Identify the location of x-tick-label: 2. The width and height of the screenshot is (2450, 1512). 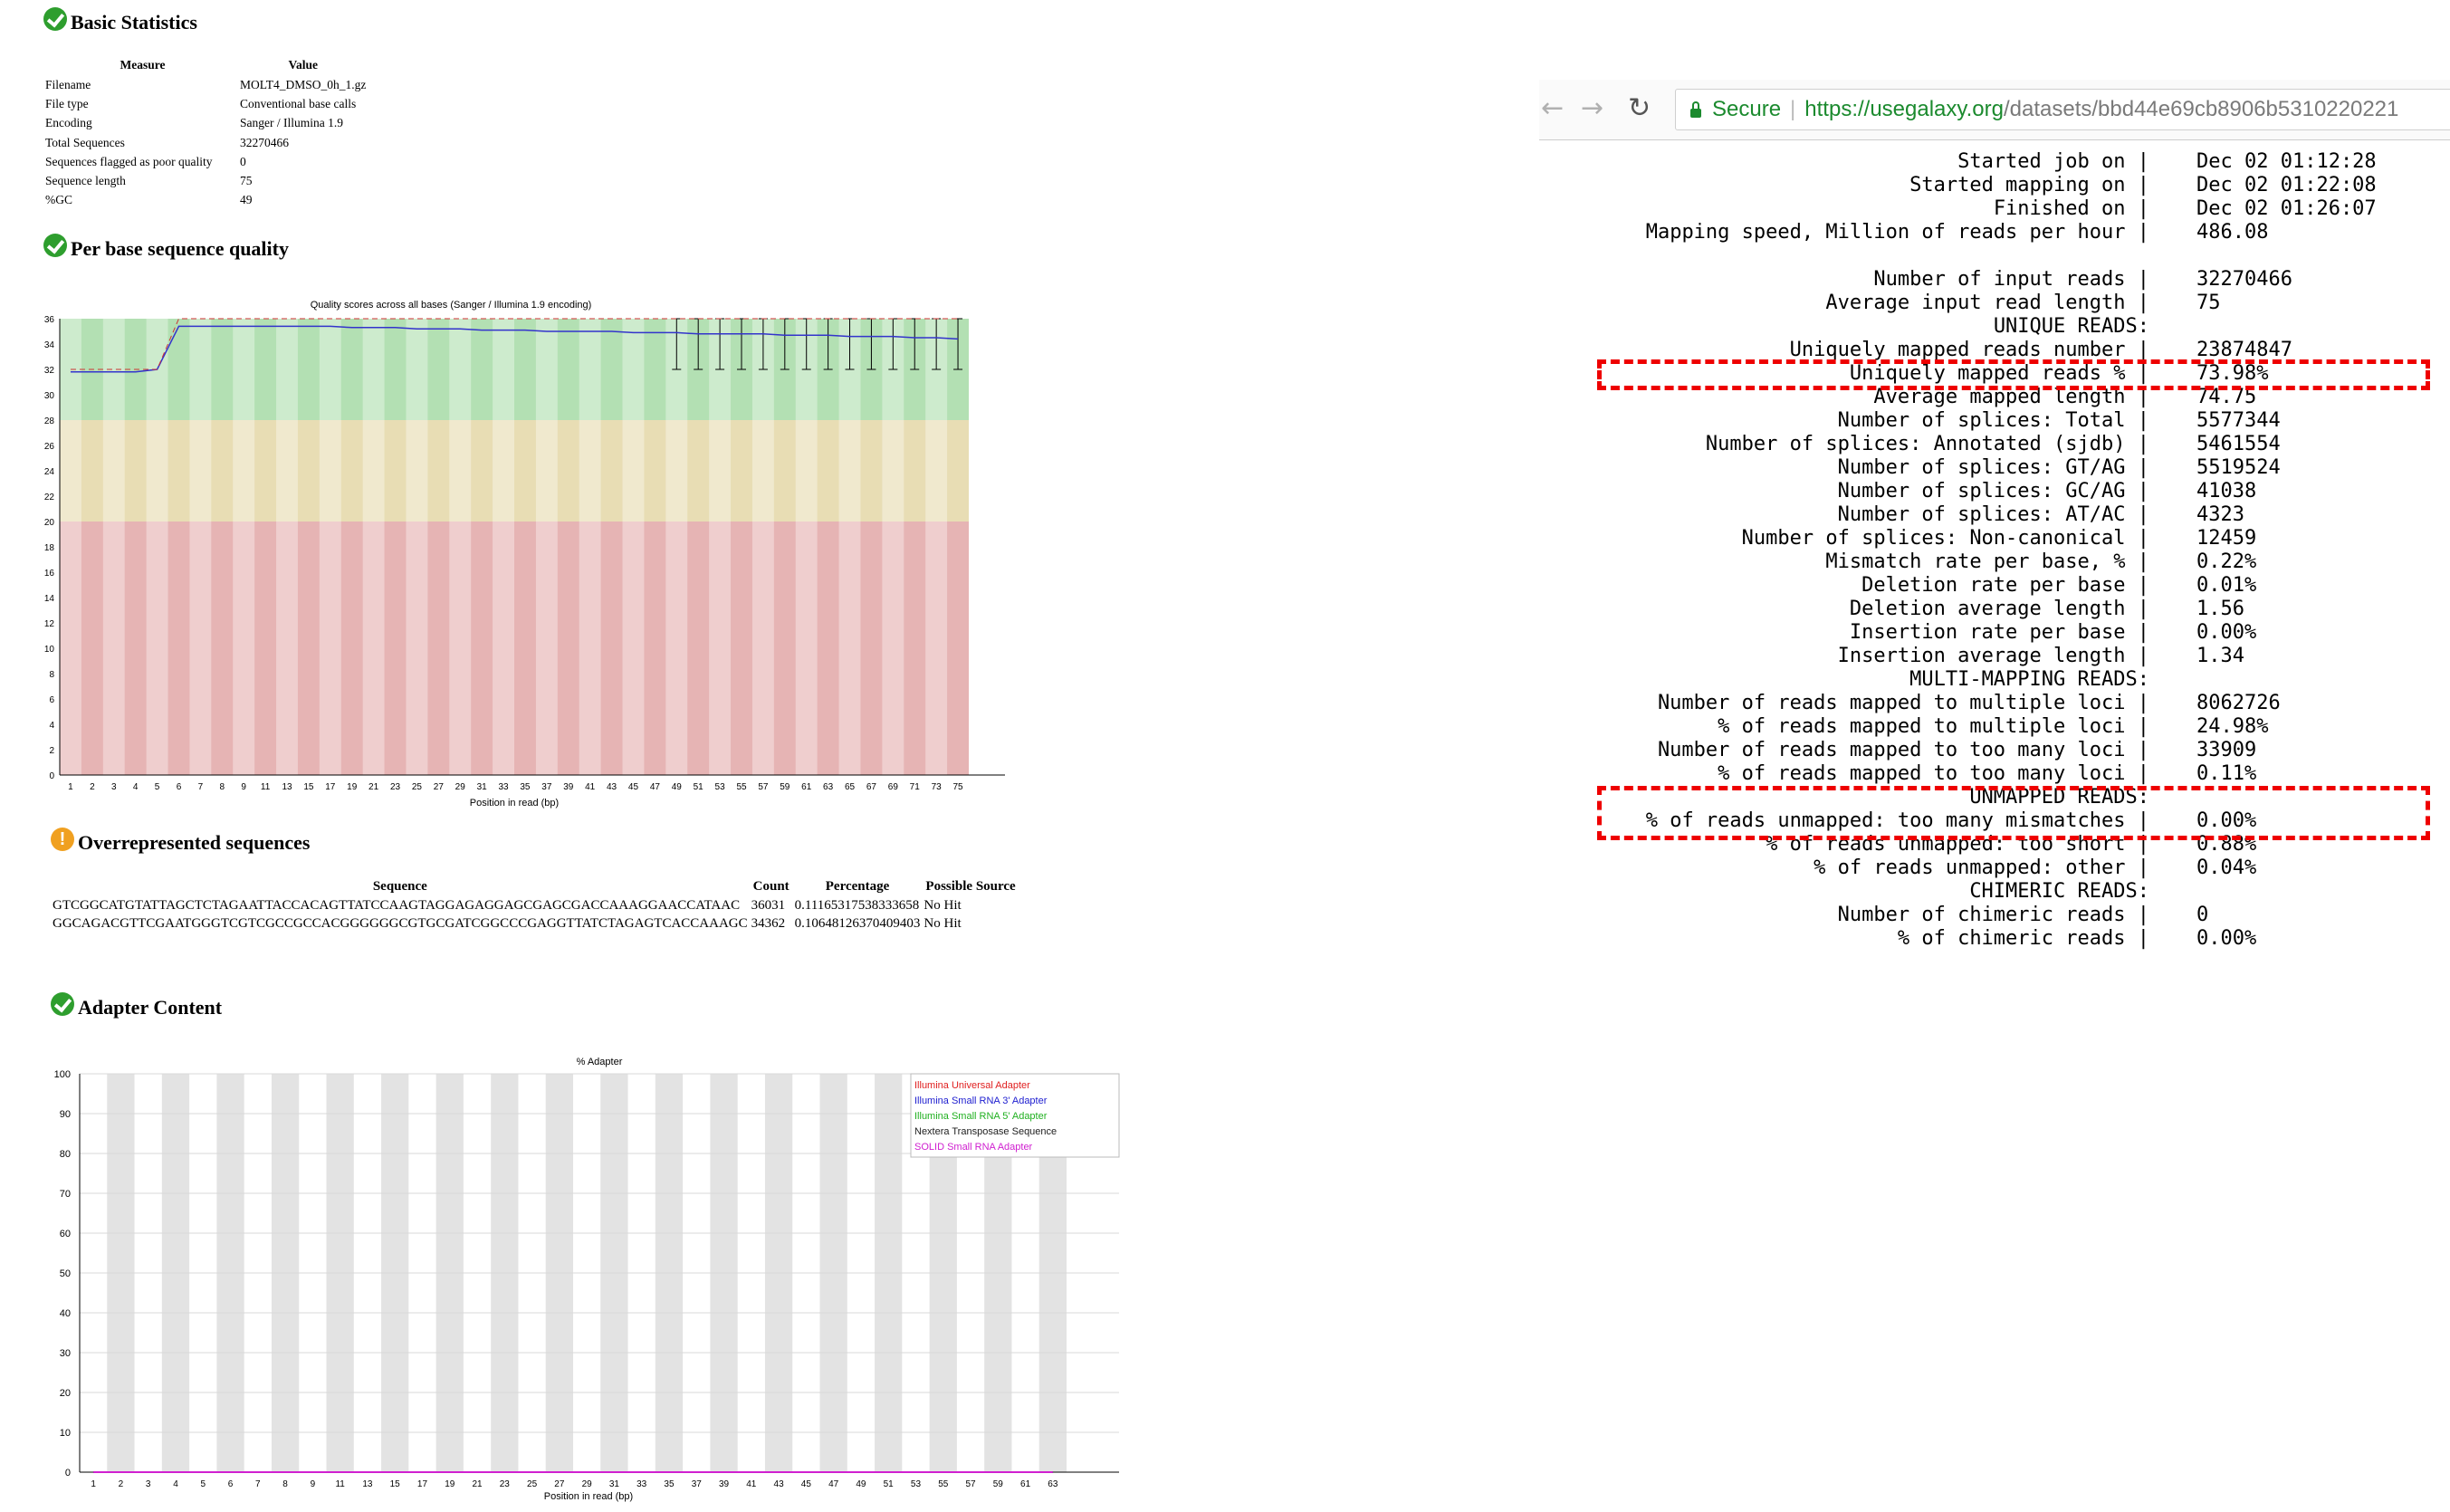
(121, 1484).